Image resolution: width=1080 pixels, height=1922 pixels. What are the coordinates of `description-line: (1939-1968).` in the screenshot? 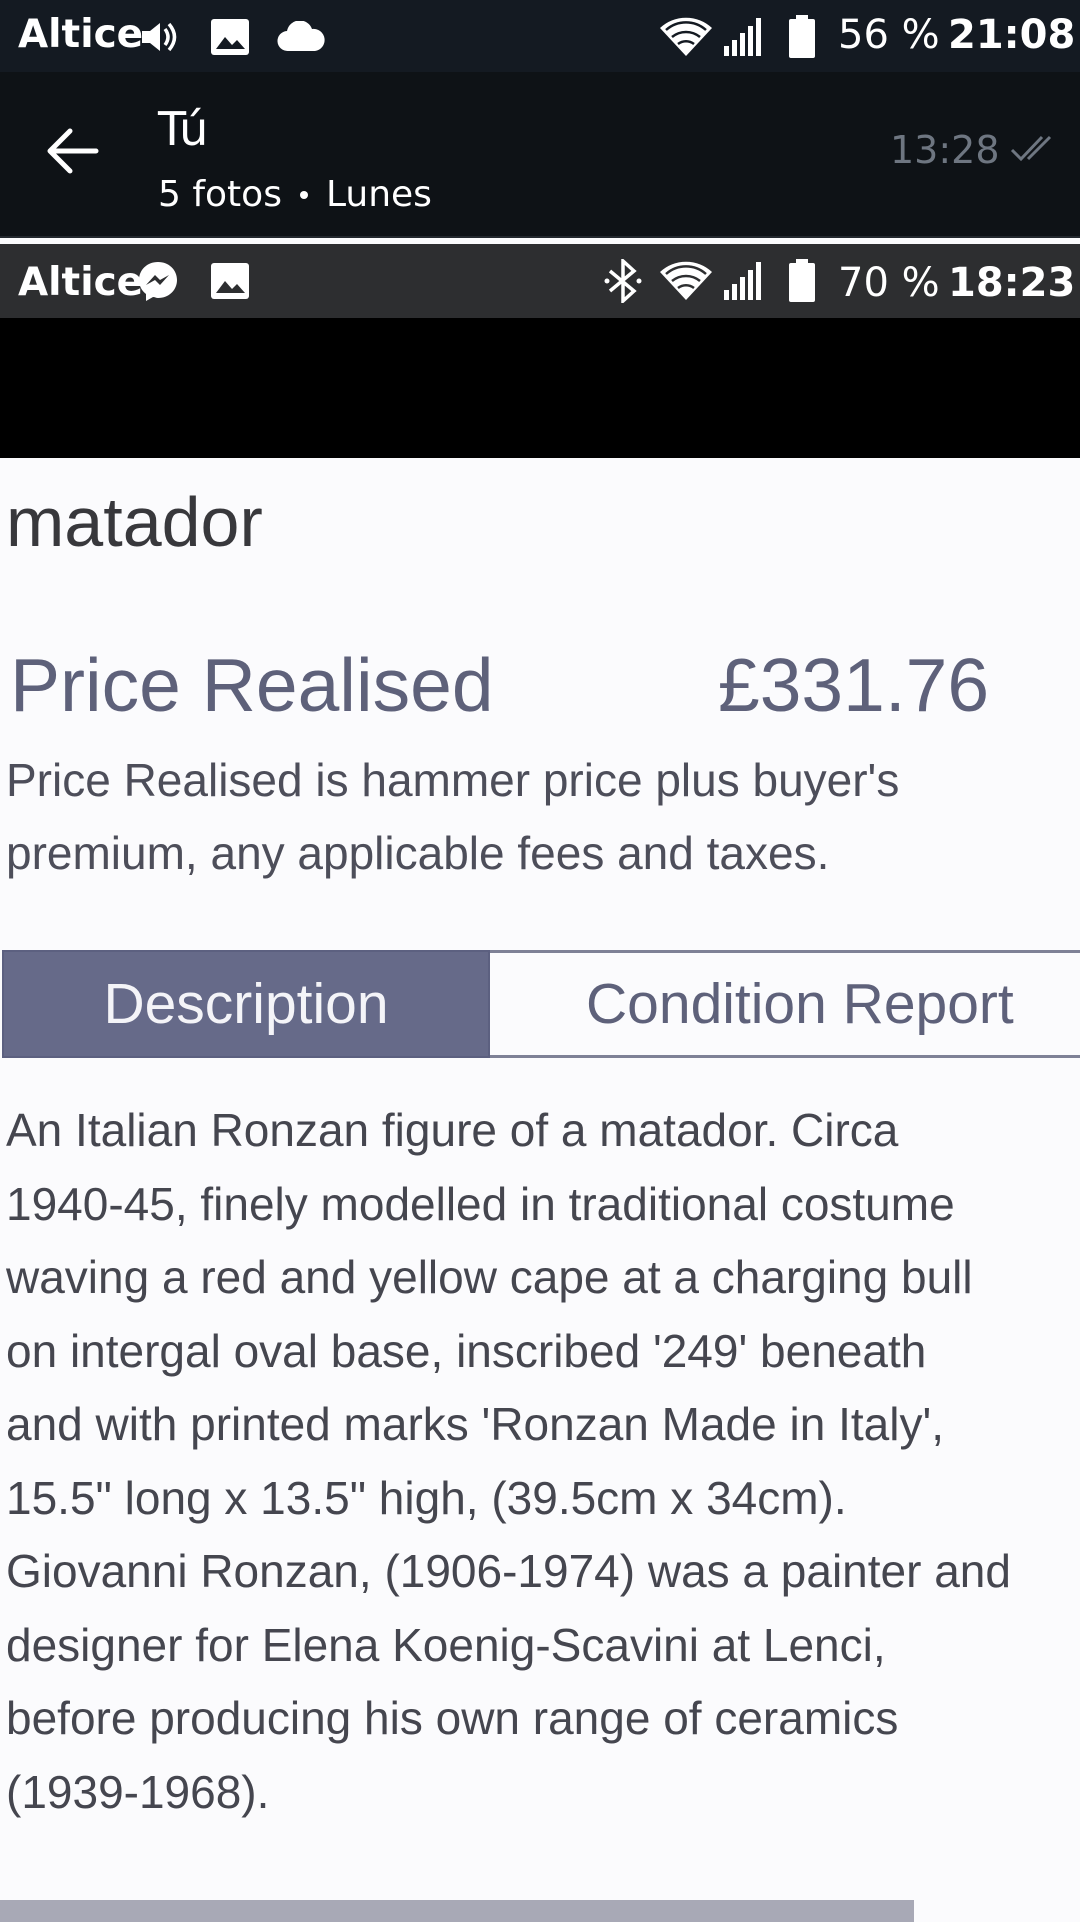 It's located at (138, 1791).